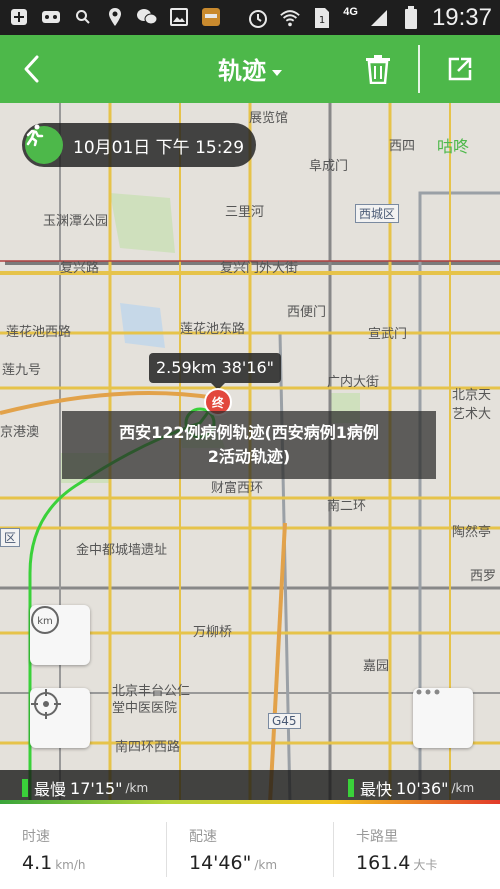 The width and height of the screenshot is (500, 889). What do you see at coordinates (350, 12) in the screenshot?
I see `network-type: 4G` at bounding box center [350, 12].